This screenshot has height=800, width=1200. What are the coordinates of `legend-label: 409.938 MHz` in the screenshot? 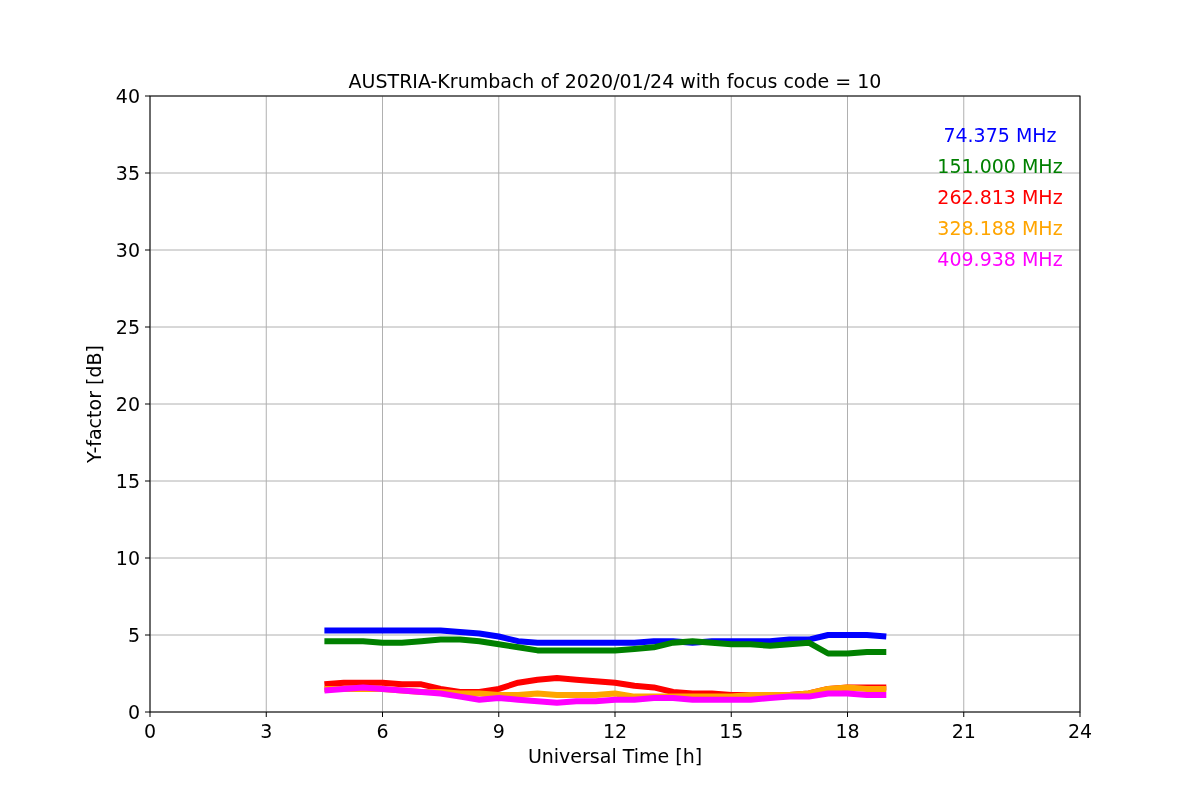 It's located at (1000, 259).